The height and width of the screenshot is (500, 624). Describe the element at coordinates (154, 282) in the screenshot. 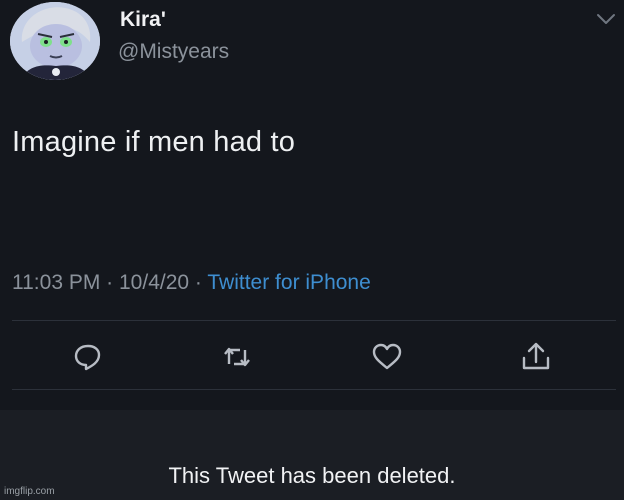

I see `tweet-date: 10/4/20` at that location.